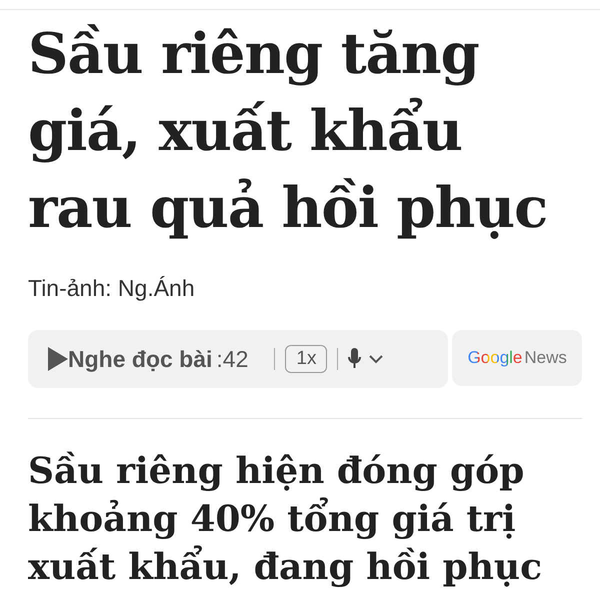 The width and height of the screenshot is (600, 600). Describe the element at coordinates (517, 358) in the screenshot. I see `google-news-button: Google News` at that location.